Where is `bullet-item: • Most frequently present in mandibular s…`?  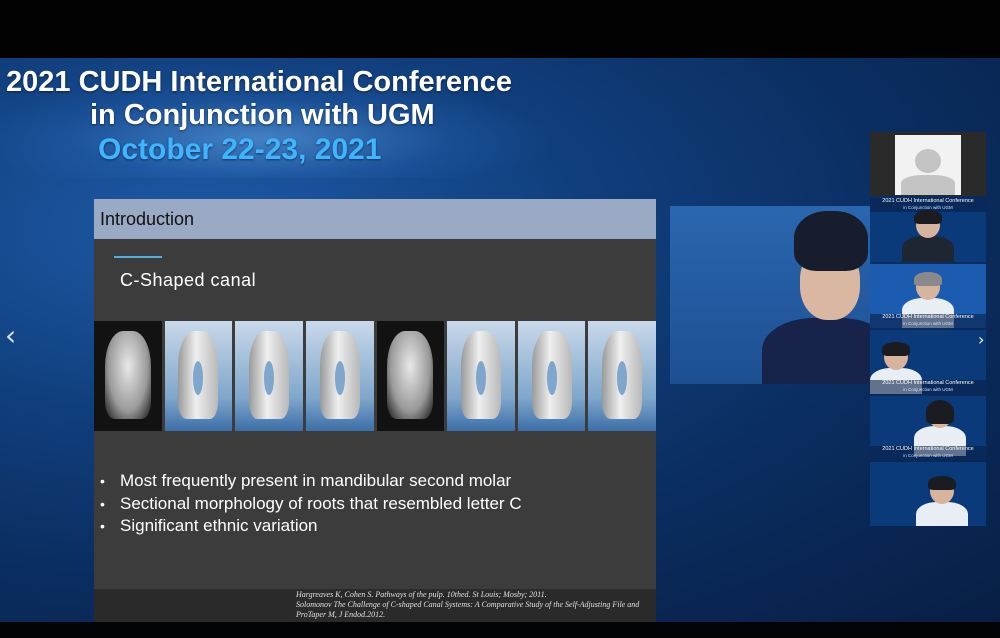 bullet-item: • Most frequently present in mandibular s… is located at coordinates (306, 480).